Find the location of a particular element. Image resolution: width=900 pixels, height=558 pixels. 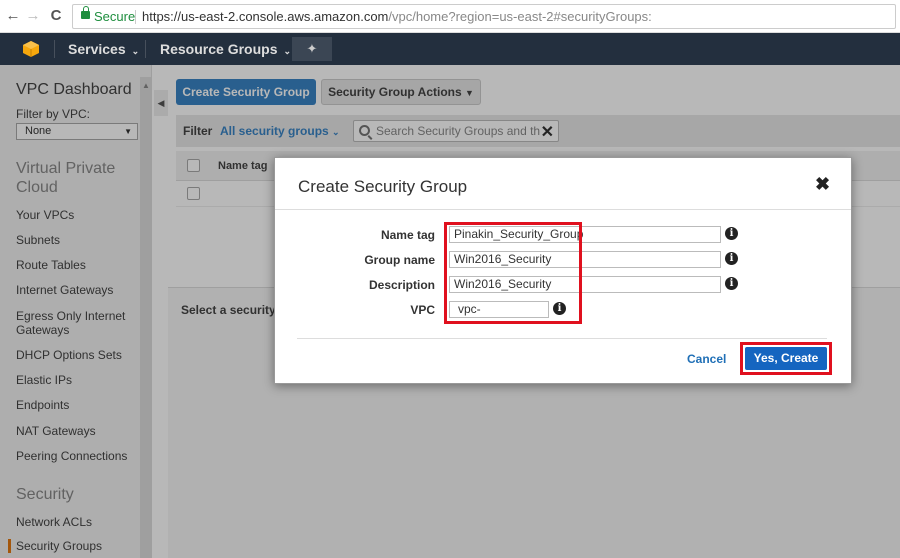

yes-create-button: Yes, Create is located at coordinates (786, 358).